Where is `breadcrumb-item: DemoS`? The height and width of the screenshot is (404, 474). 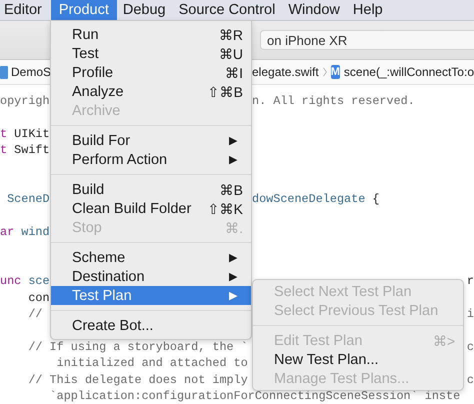 breadcrumb-item: DemoS is located at coordinates (31, 72).